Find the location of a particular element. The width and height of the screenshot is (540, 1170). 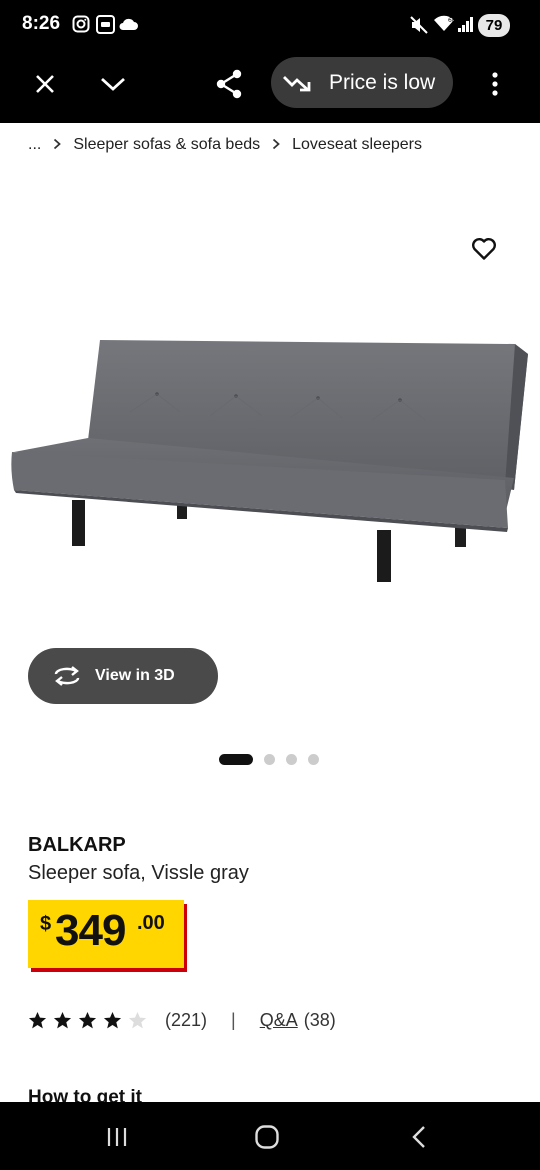

breadcrumb-sleeper-sofas: Sleeper sofas & sofa beds is located at coordinates (166, 145).